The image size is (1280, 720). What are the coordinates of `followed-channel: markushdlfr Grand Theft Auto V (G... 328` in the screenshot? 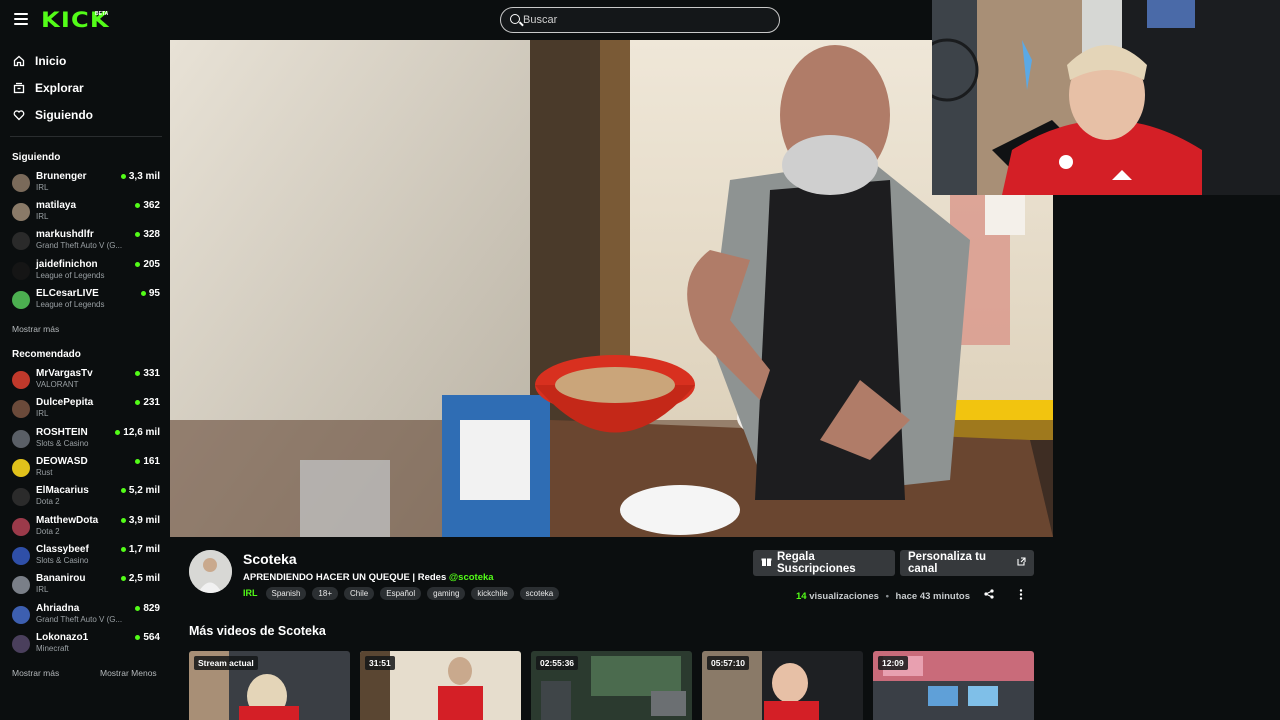 It's located at (86, 241).